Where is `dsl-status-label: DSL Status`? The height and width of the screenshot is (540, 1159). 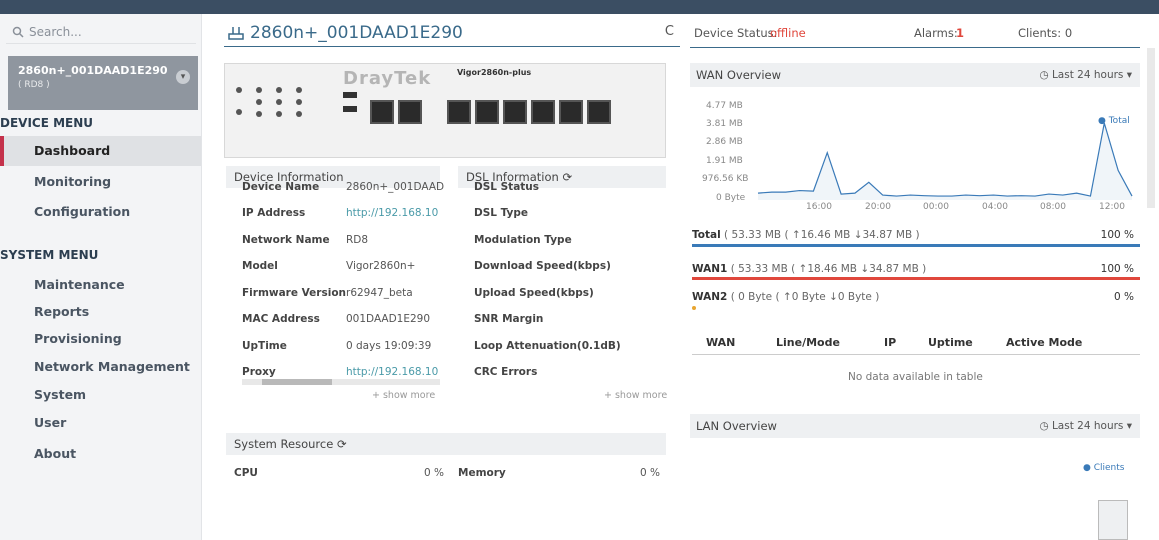
dsl-status-label: DSL Status is located at coordinates (507, 187).